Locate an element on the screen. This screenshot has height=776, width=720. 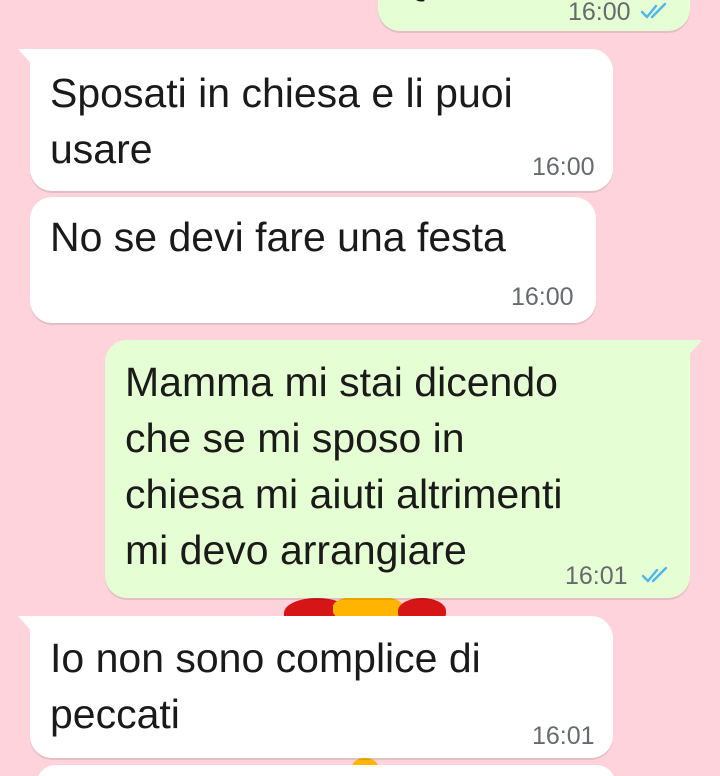
message-text: Io non sono complice di peccati is located at coordinates (265, 686).